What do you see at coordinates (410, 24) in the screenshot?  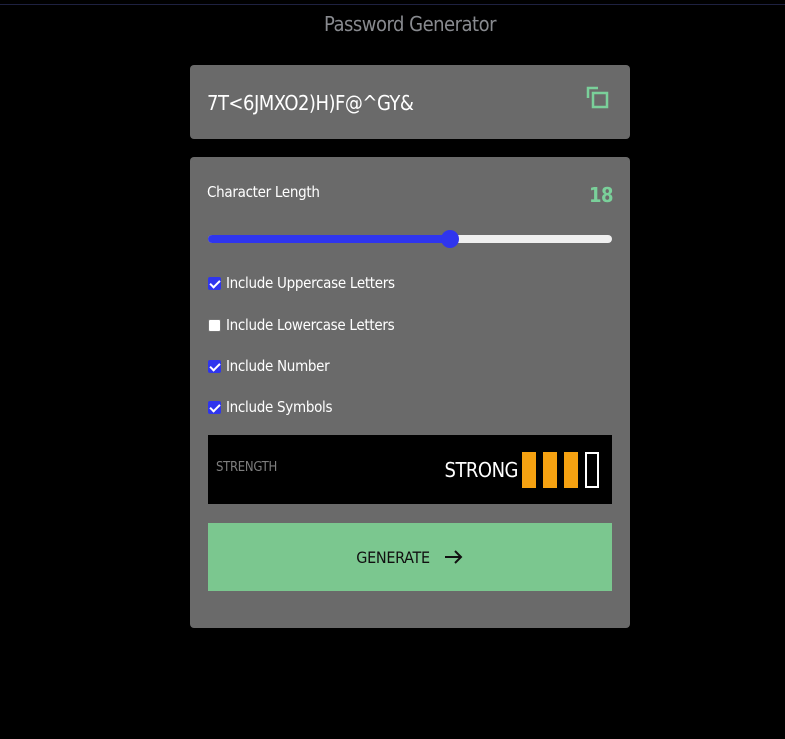 I see `app-title: Password Generator` at bounding box center [410, 24].